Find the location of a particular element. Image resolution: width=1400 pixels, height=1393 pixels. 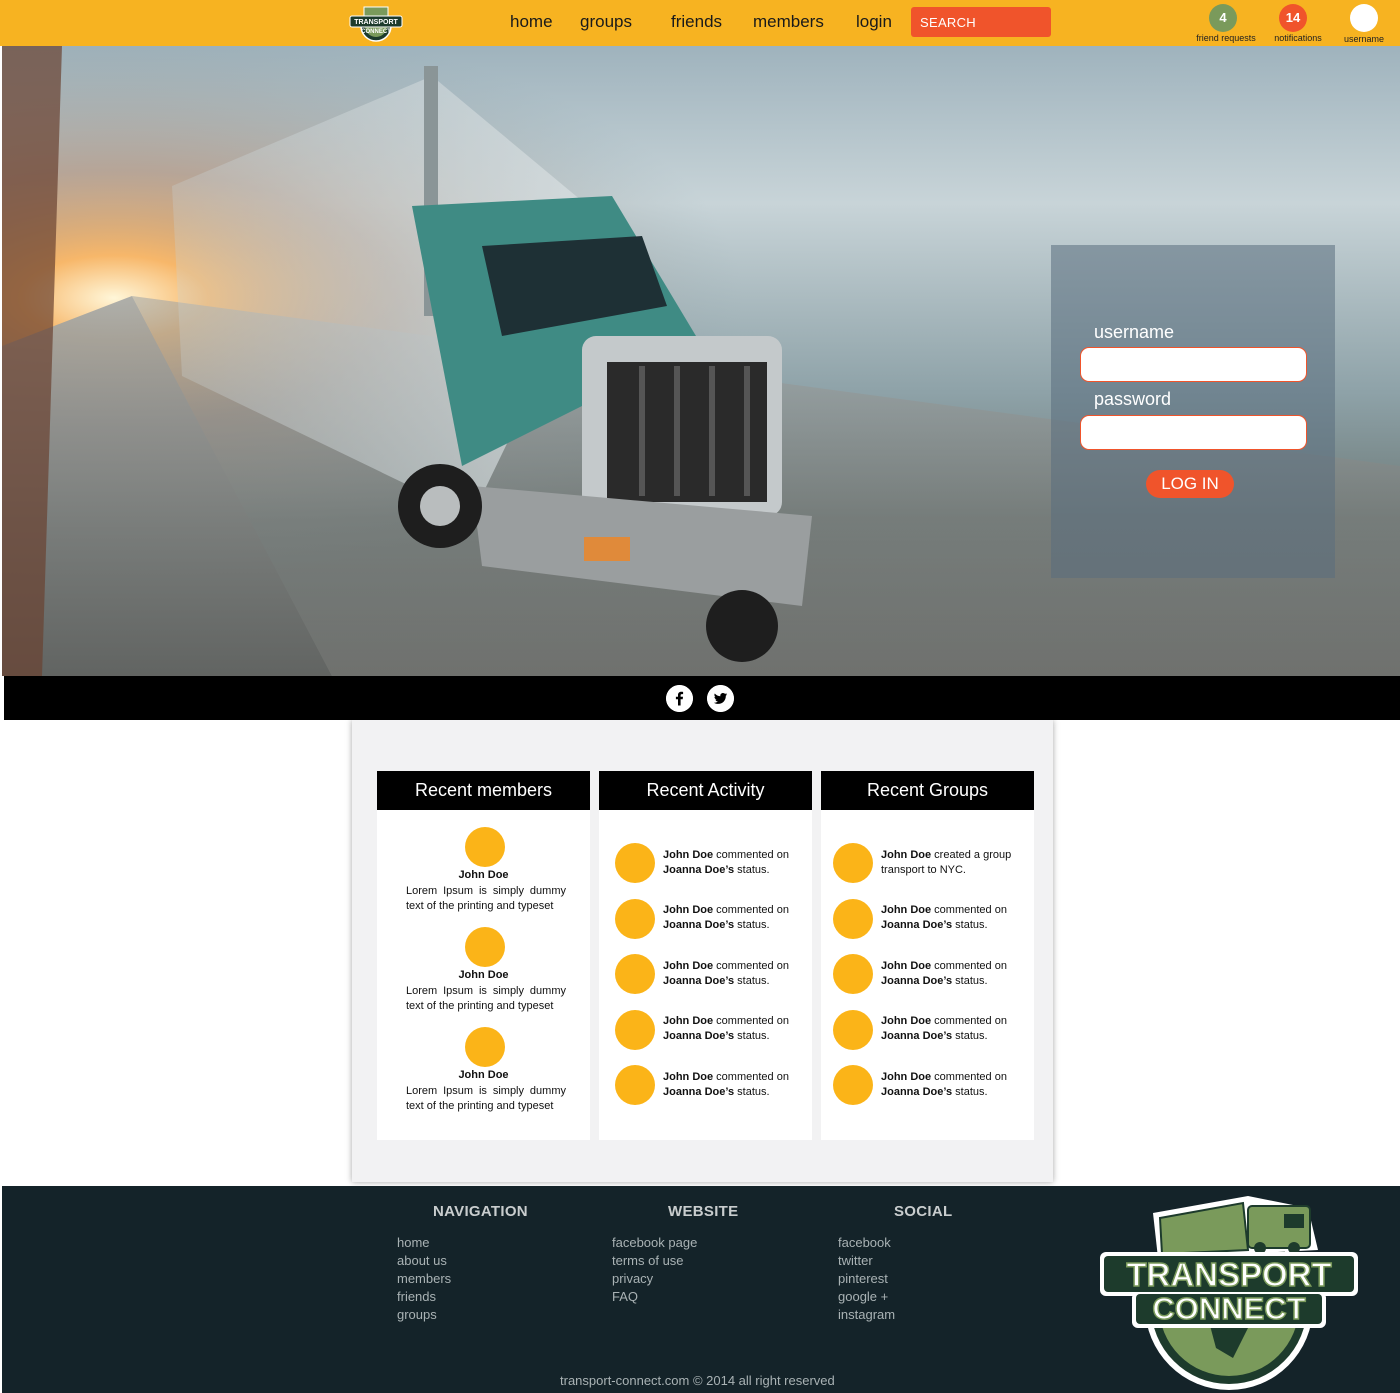

username-input is located at coordinates (1193, 364).